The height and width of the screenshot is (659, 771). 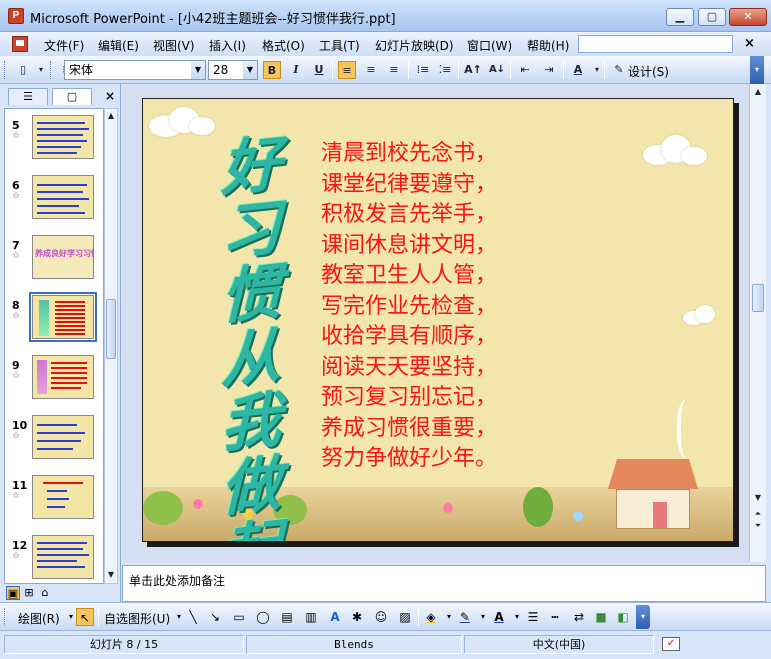 I want to click on picture-icon: ▨, so click(x=405, y=617).